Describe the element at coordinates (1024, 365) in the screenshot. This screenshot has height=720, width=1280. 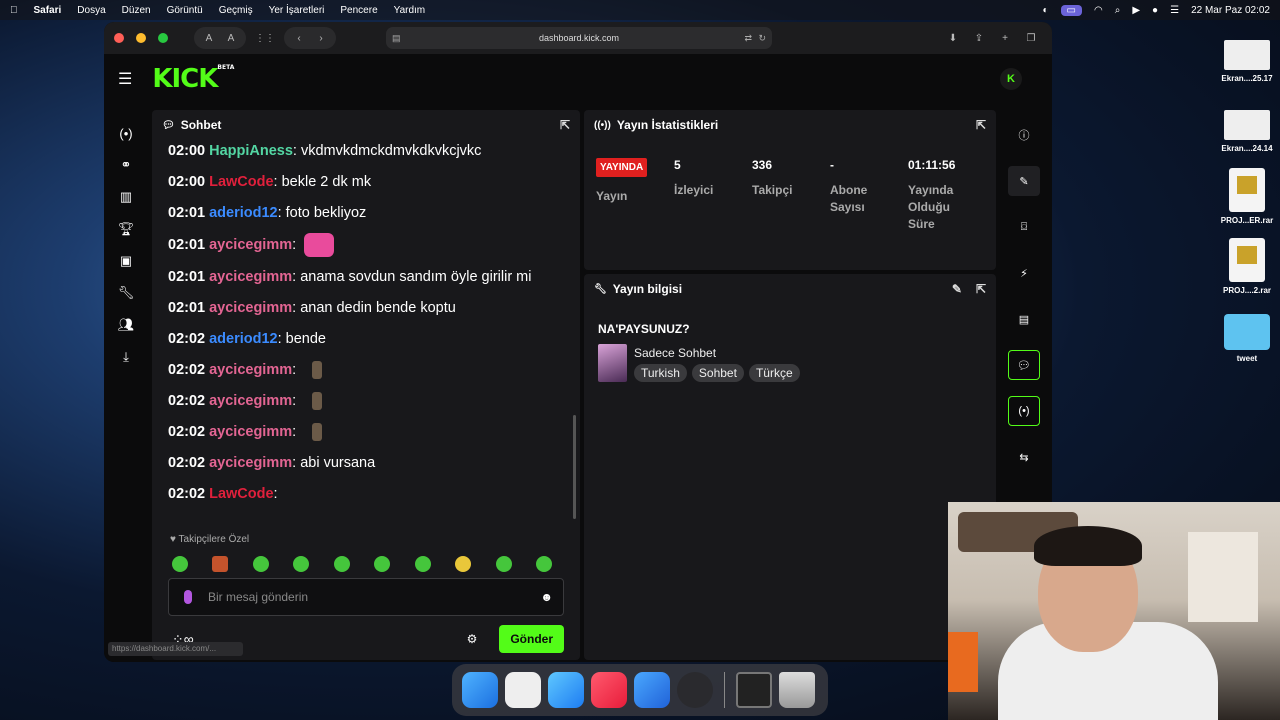
I see `chat-toggle-icon: 💬︎` at that location.